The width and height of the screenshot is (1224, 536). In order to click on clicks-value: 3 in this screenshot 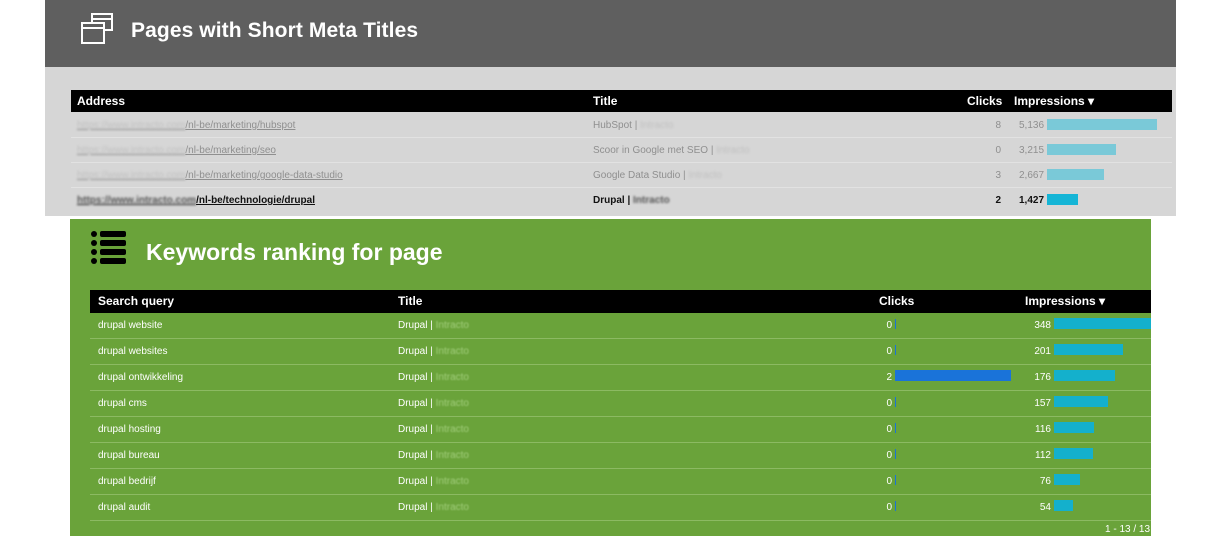, I will do `click(998, 175)`.